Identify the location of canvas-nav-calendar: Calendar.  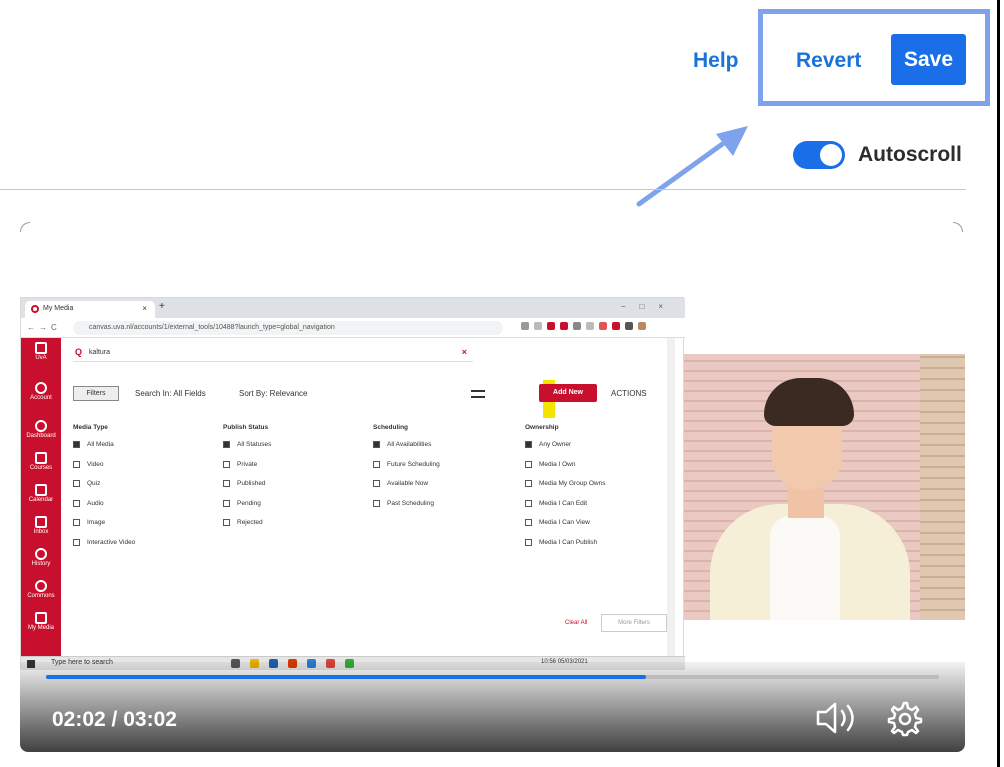
(41, 493).